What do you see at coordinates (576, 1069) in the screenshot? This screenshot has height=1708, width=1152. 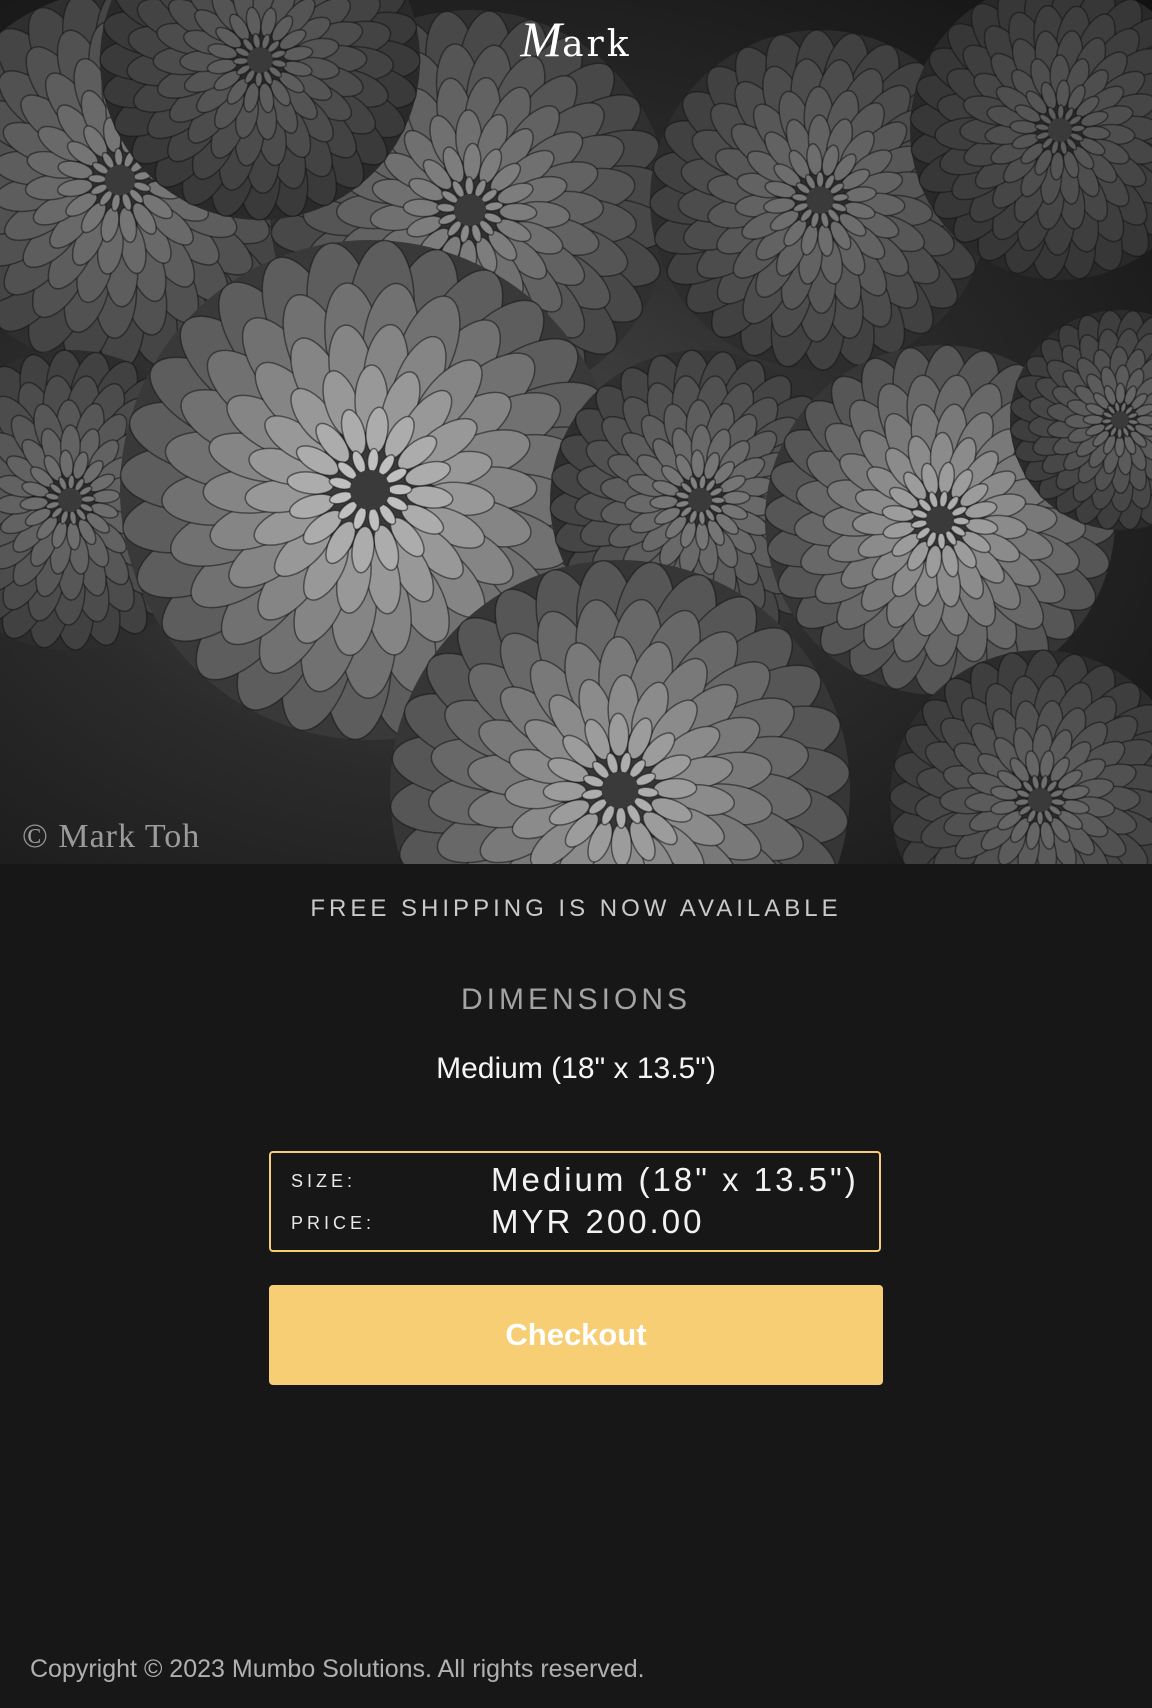 I see `selected-dimension: Medium (18" x 13.5")` at bounding box center [576, 1069].